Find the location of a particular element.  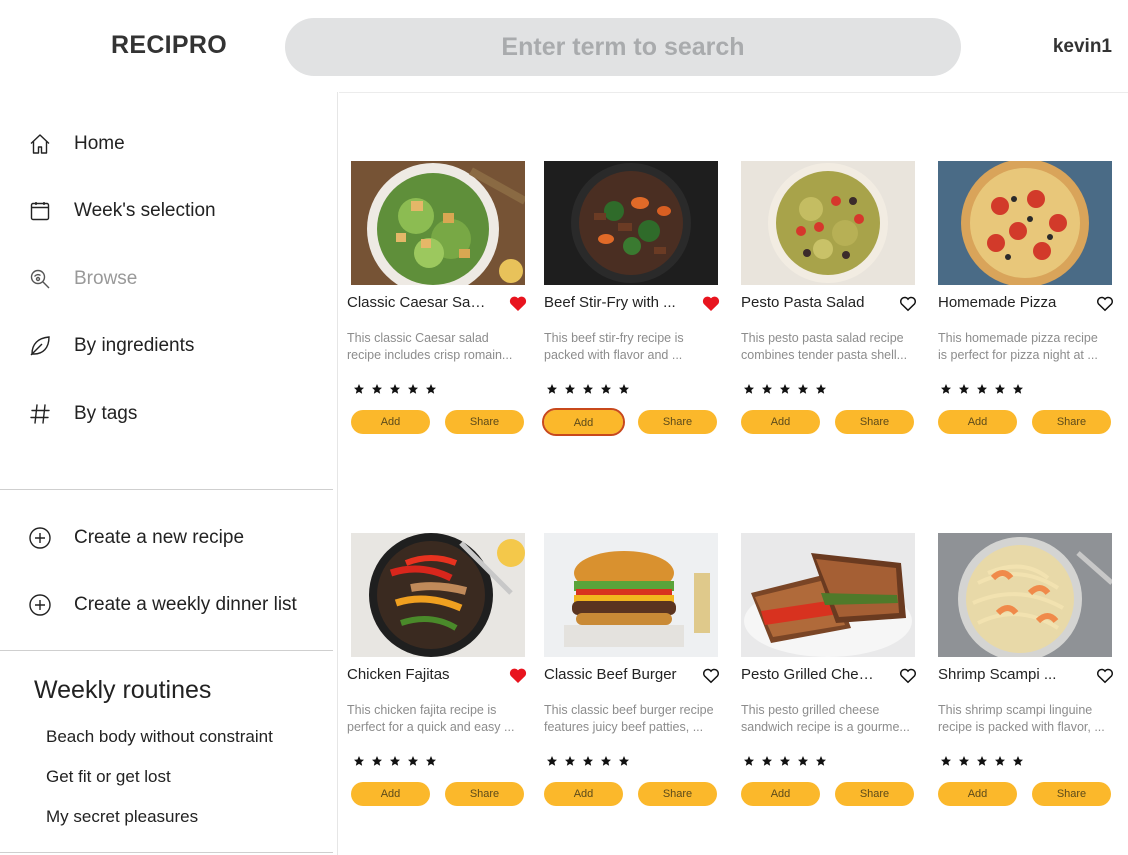

create-recipe-label: Create a new recipe is located at coordinates (159, 537).